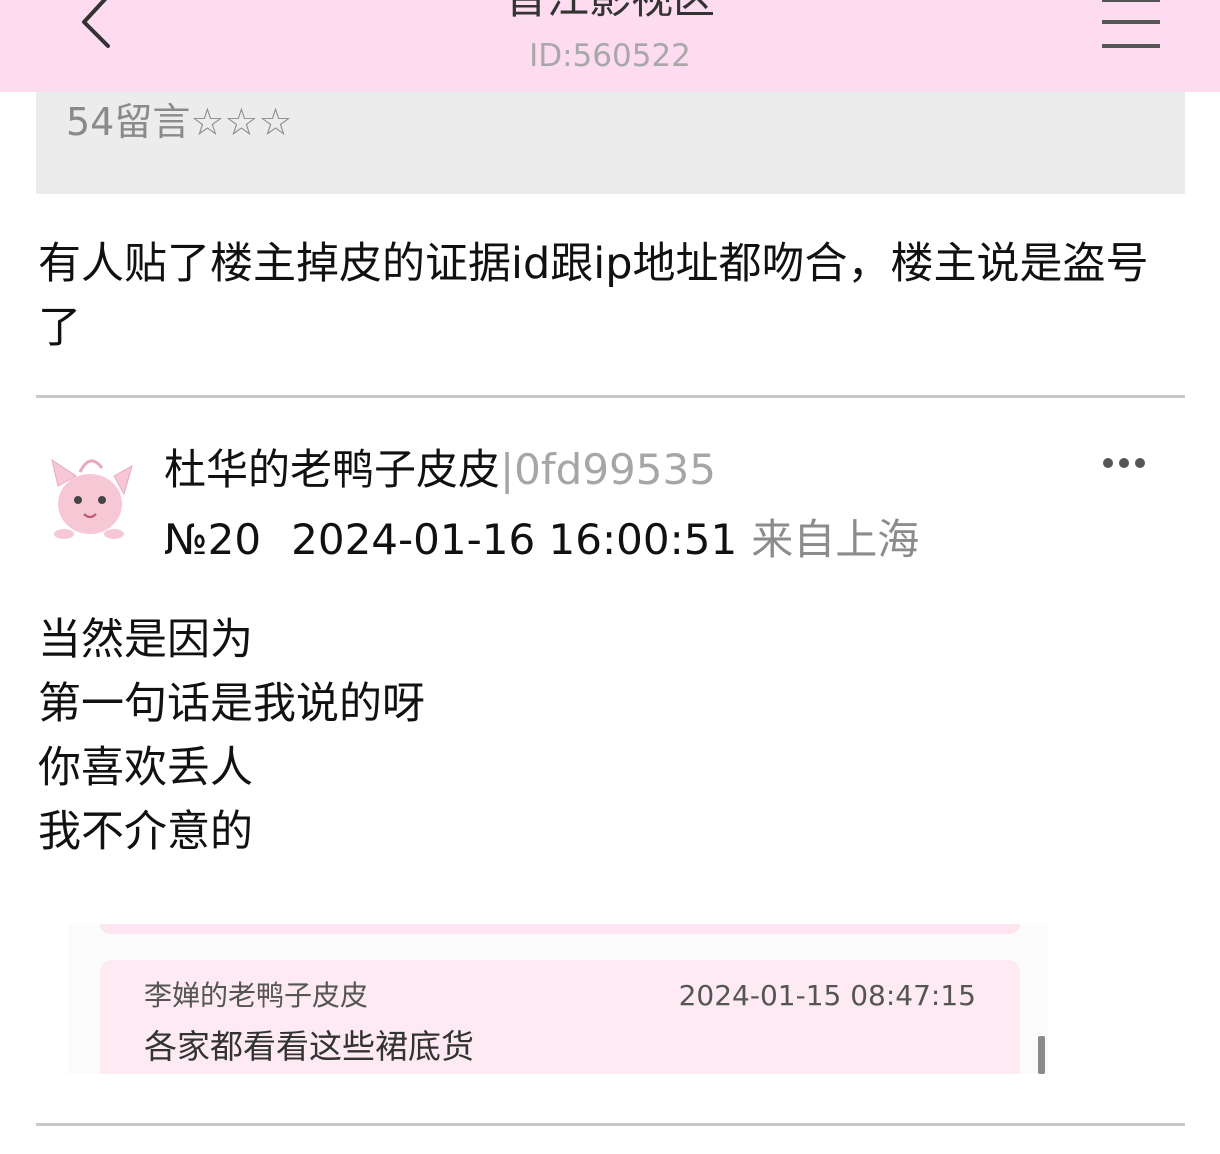 The width and height of the screenshot is (1220, 1154). I want to click on quoted-reply-username: 李婵的老鸭子皮皮, so click(256, 995).